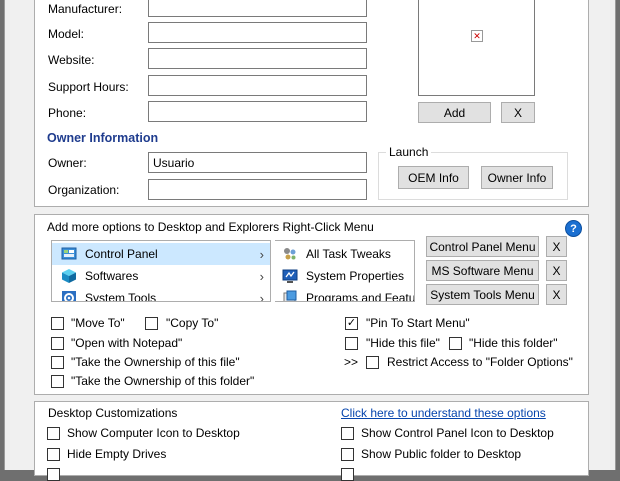 This screenshot has width=620, height=481. Describe the element at coordinates (151, 323) in the screenshot. I see `copy-to-checkbox` at that location.